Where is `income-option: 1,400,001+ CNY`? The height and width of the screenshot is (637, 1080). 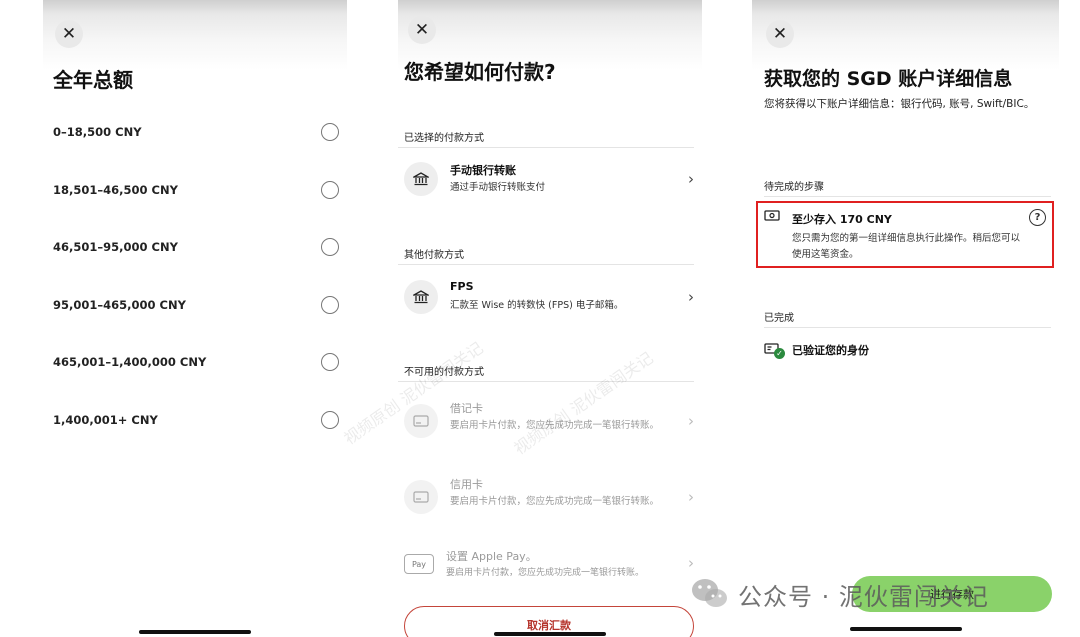
income-option: 1,400,001+ CNY is located at coordinates (196, 420).